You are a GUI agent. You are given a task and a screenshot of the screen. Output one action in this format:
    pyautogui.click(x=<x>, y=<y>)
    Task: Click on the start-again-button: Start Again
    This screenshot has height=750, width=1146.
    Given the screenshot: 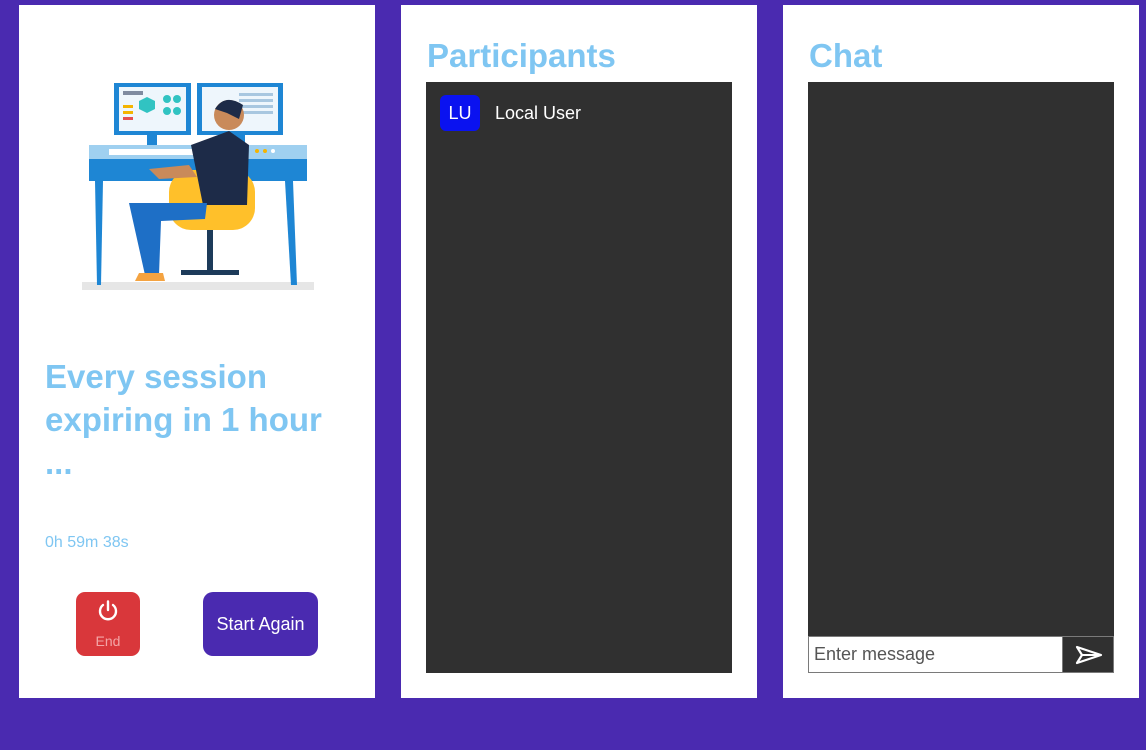 What is the action you would take?
    pyautogui.click(x=260, y=624)
    